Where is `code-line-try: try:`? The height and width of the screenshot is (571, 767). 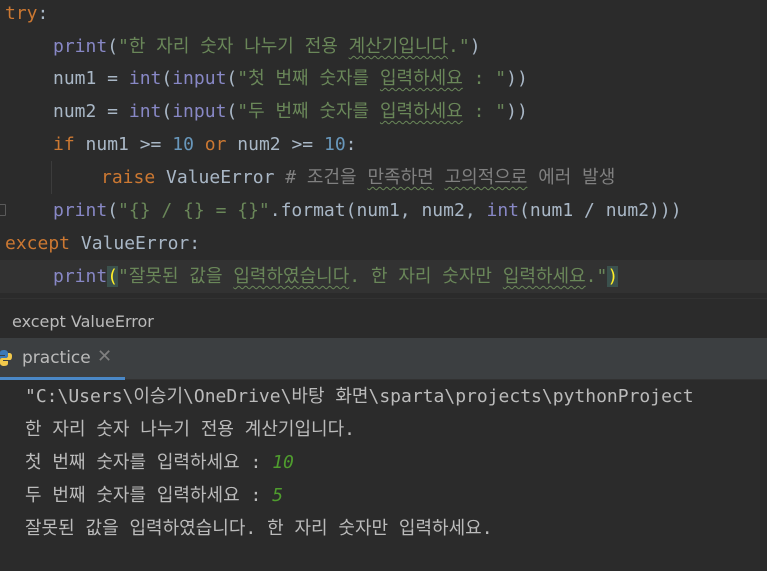 code-line-try: try: is located at coordinates (26, 15).